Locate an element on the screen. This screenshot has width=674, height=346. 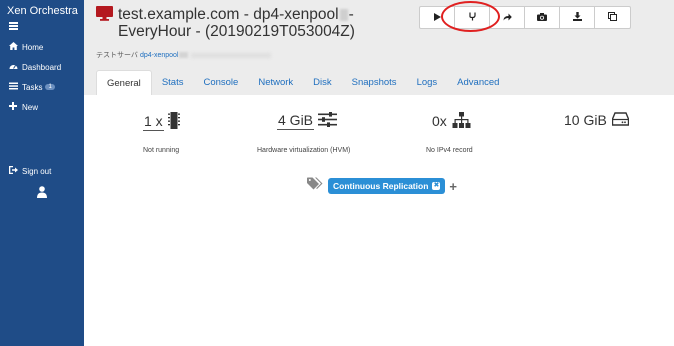
snapshot-button is located at coordinates (542, 17).